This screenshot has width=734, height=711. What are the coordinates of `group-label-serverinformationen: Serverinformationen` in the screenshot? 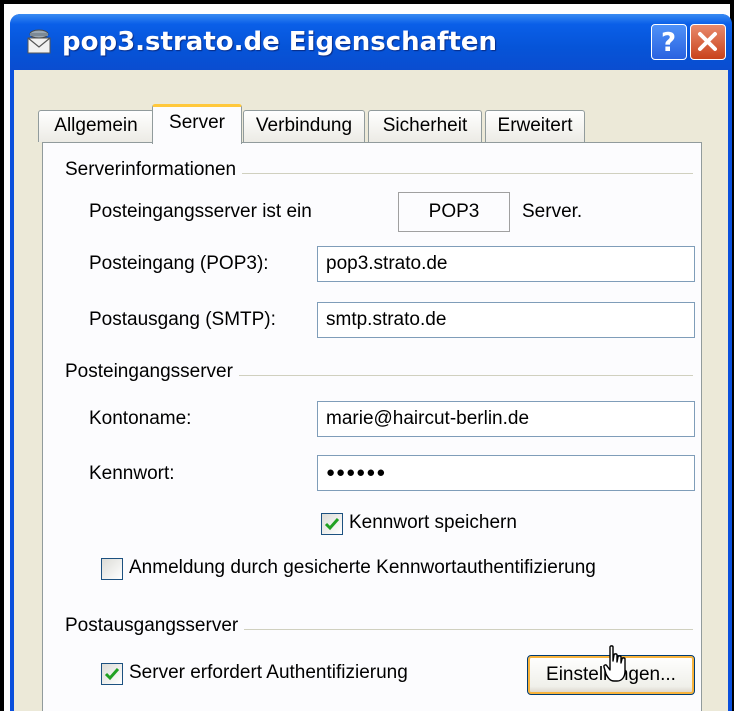 It's located at (154, 170).